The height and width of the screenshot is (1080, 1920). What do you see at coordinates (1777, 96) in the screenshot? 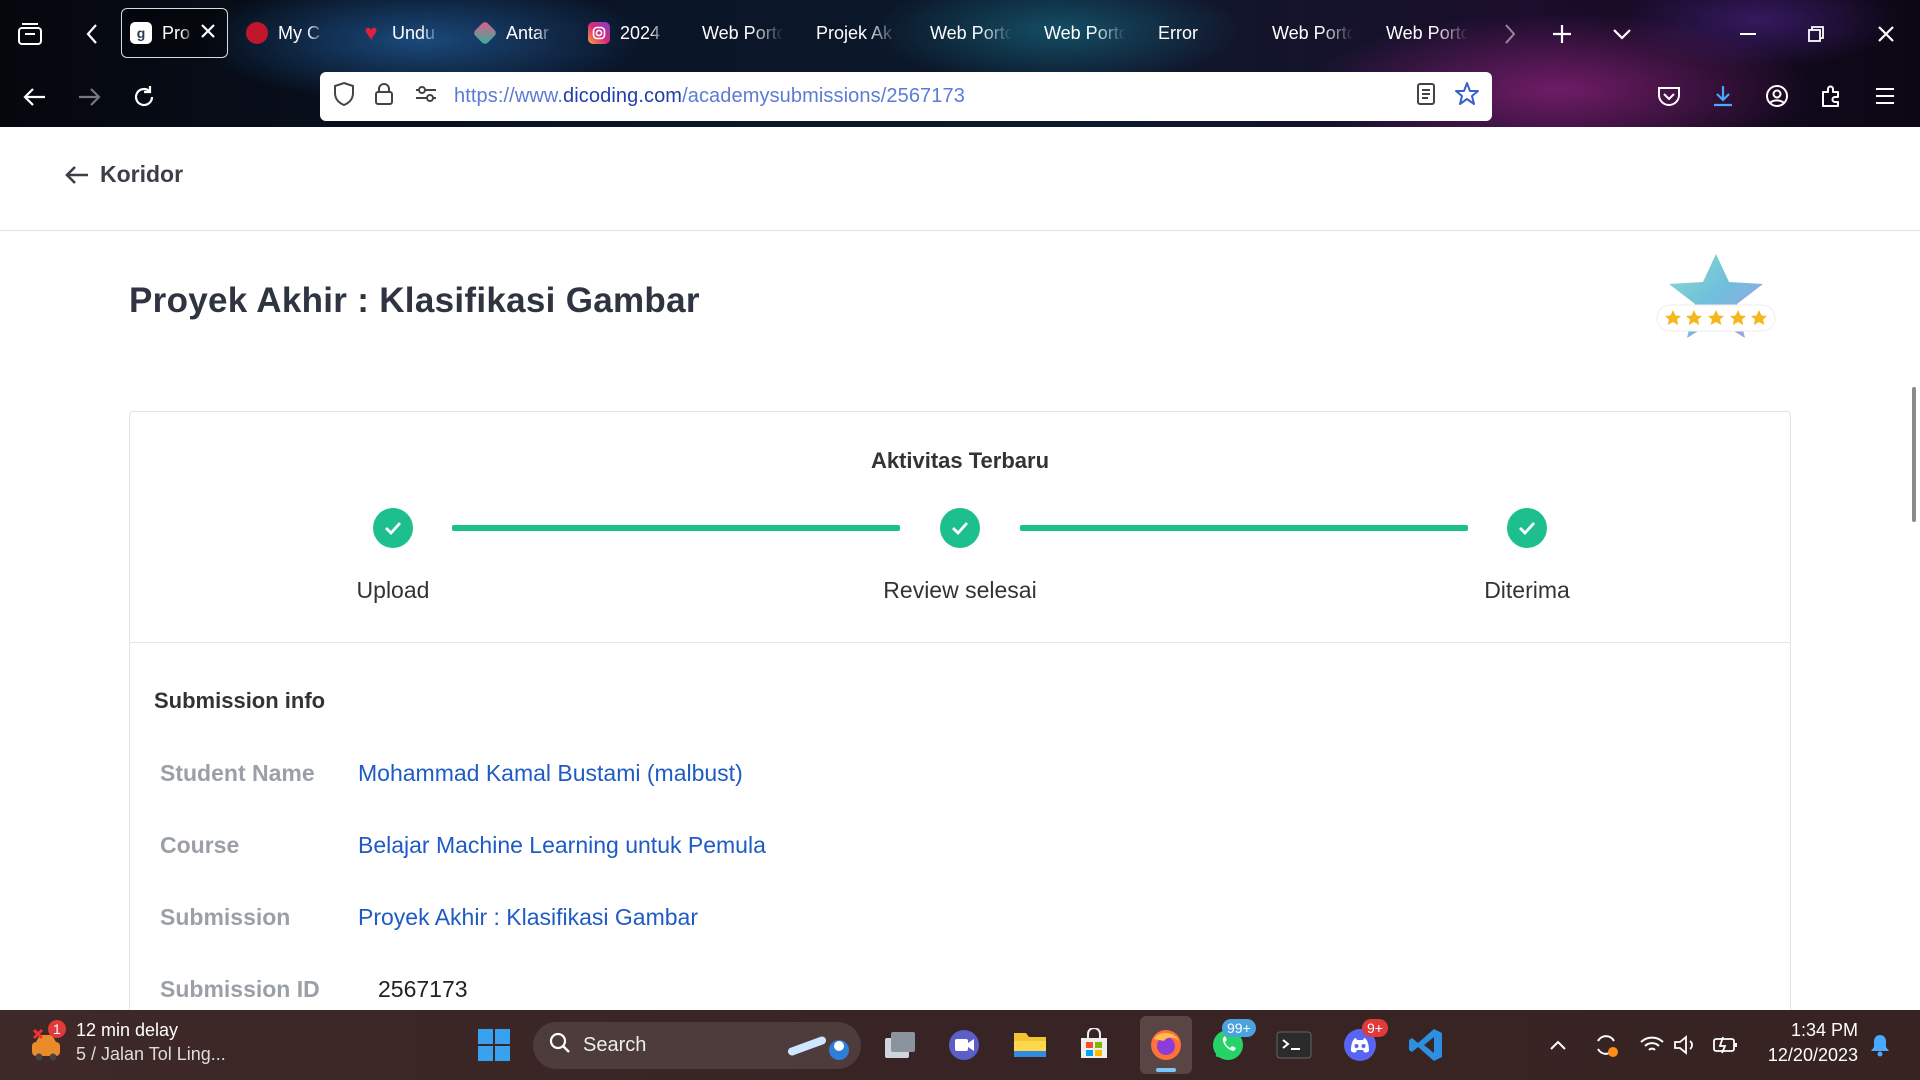
I see `account-icon` at bounding box center [1777, 96].